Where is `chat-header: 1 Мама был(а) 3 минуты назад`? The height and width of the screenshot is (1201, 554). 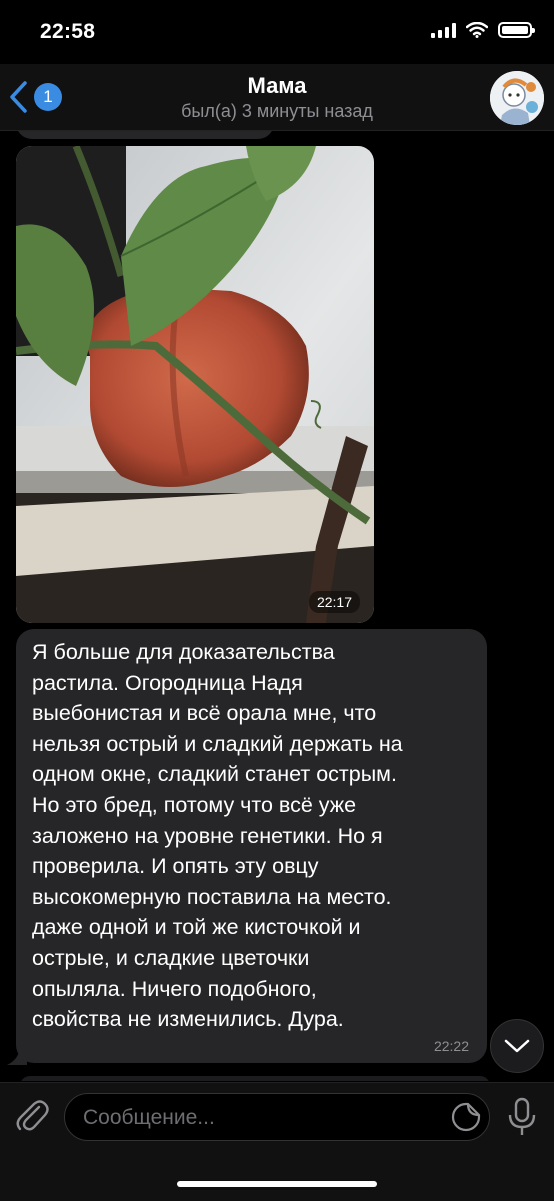 chat-header: 1 Мама был(а) 3 минуты назад is located at coordinates (277, 97).